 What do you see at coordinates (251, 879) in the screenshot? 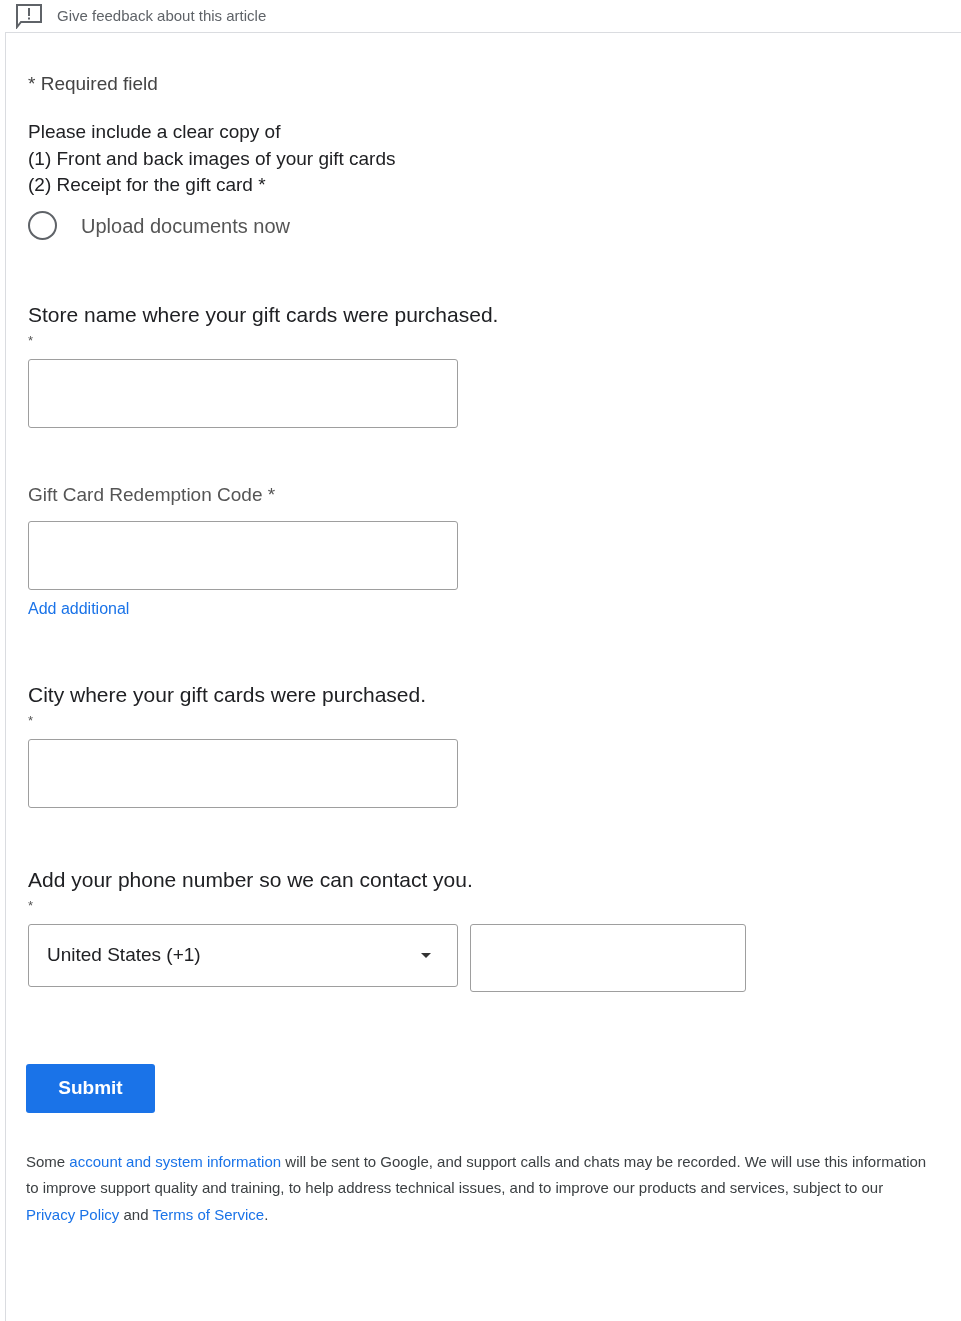
I see `question-label: Add your phone number so we can contact you.` at bounding box center [251, 879].